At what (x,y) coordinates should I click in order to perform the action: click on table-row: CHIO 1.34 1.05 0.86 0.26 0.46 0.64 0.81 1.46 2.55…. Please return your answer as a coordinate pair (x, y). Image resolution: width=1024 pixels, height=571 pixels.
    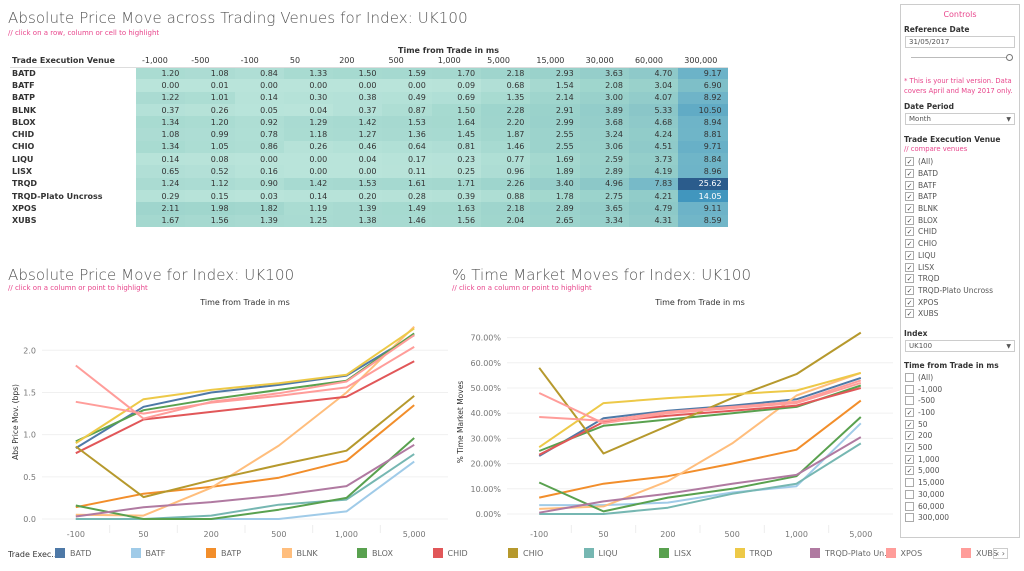
    Looking at the image, I should click on (369, 147).